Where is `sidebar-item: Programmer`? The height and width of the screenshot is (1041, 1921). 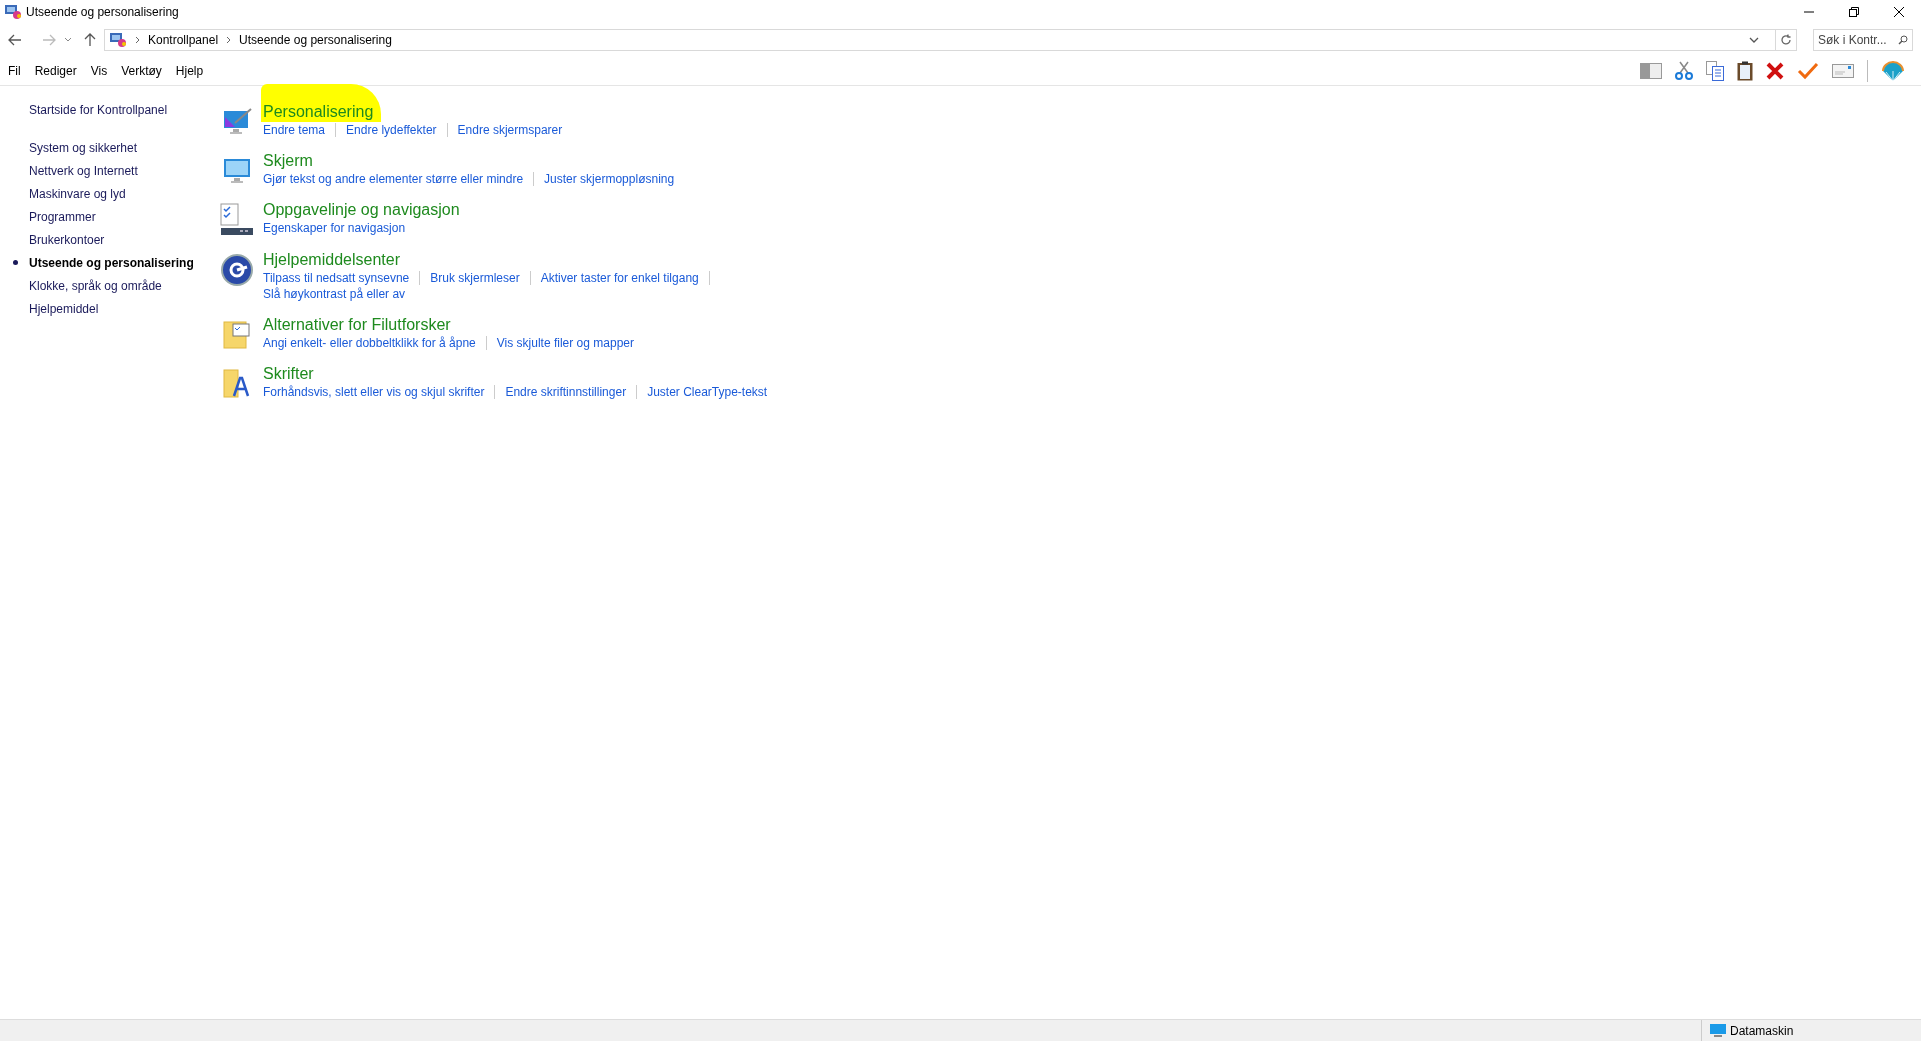 sidebar-item: Programmer is located at coordinates (62, 216).